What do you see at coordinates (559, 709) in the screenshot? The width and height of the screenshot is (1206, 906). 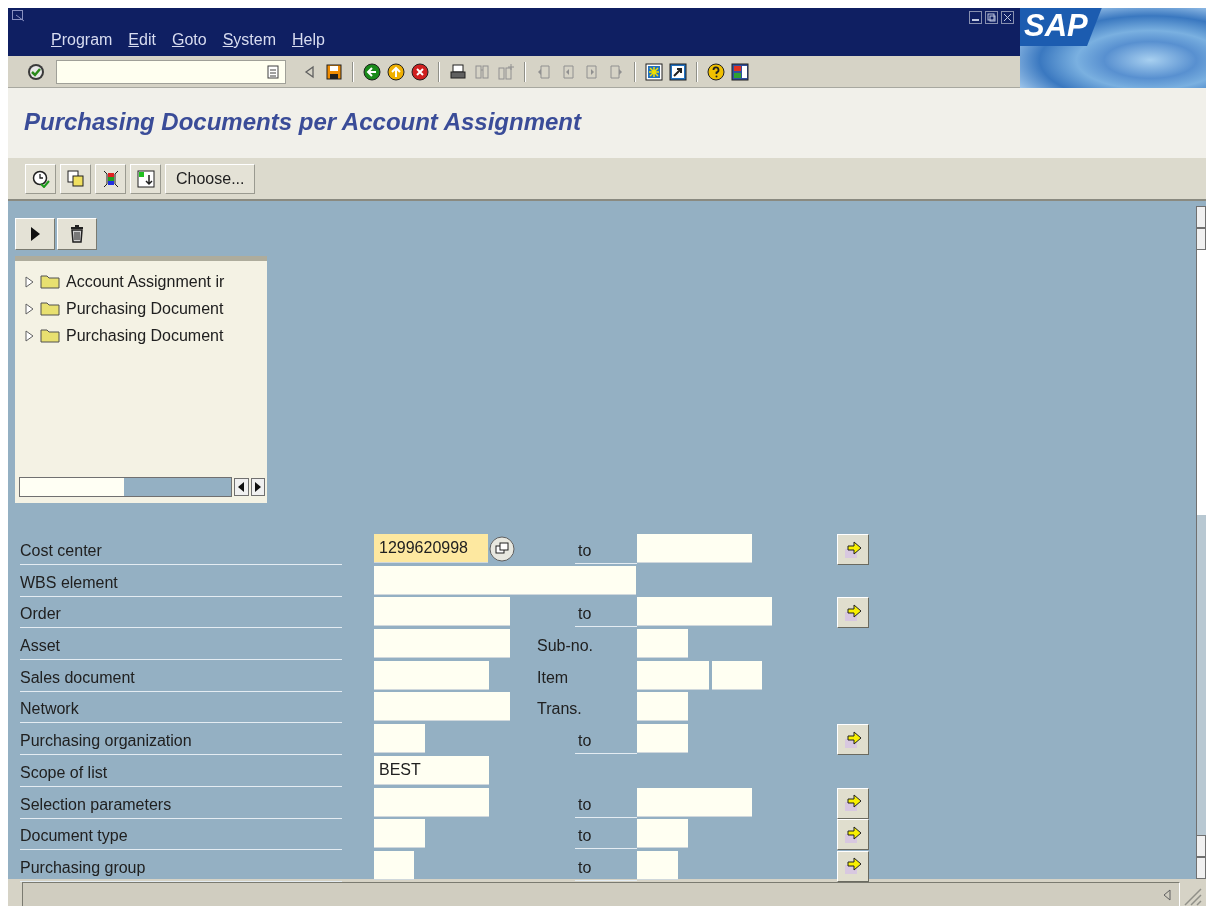 I see `field-label: Trans.` at bounding box center [559, 709].